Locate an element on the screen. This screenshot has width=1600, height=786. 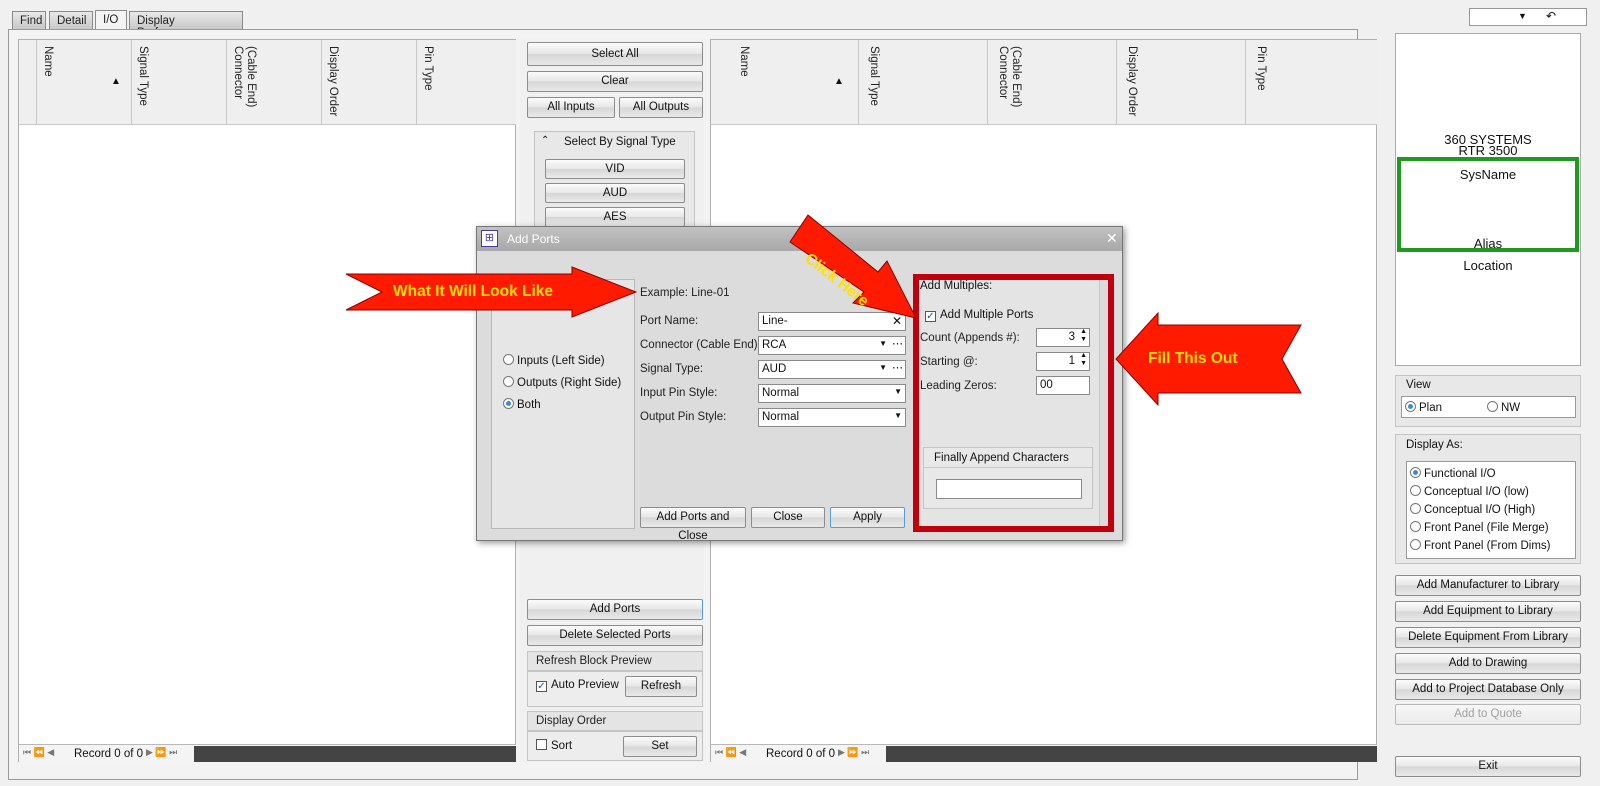
close-icon: ✕ is located at coordinates (1112, 238).